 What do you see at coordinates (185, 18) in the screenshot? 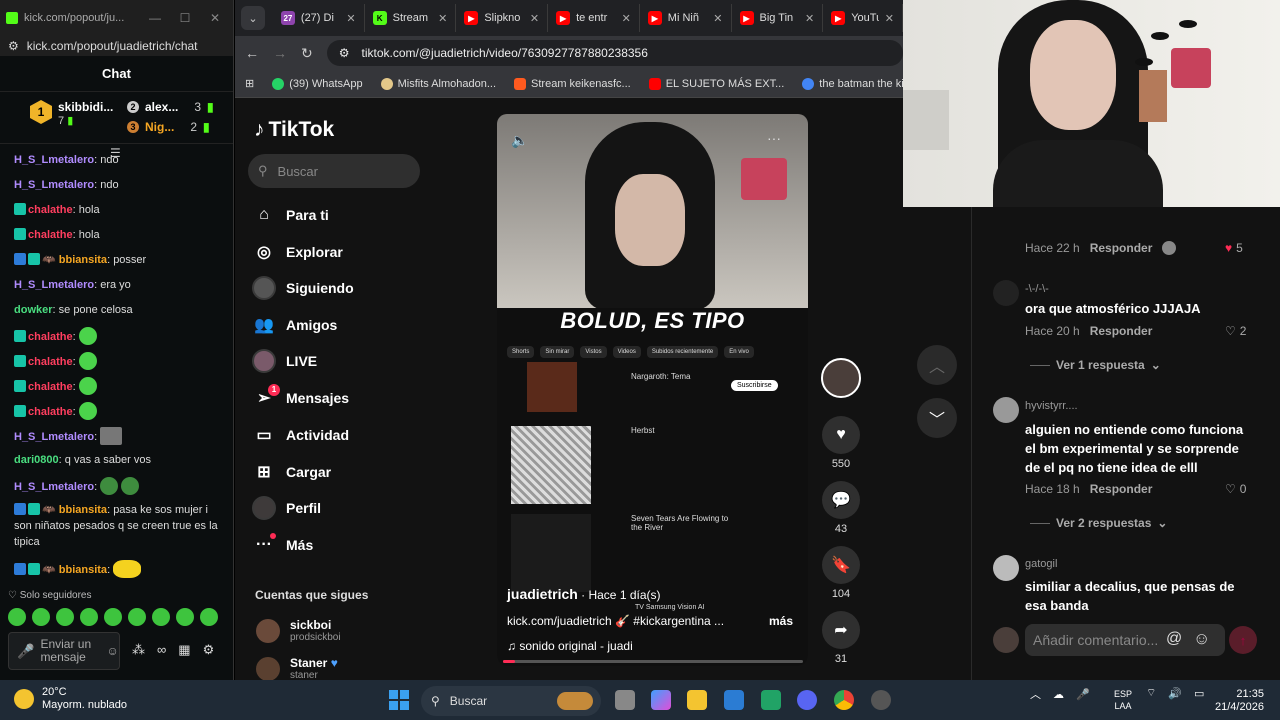
I see `maximize-button: ☐` at bounding box center [185, 18].